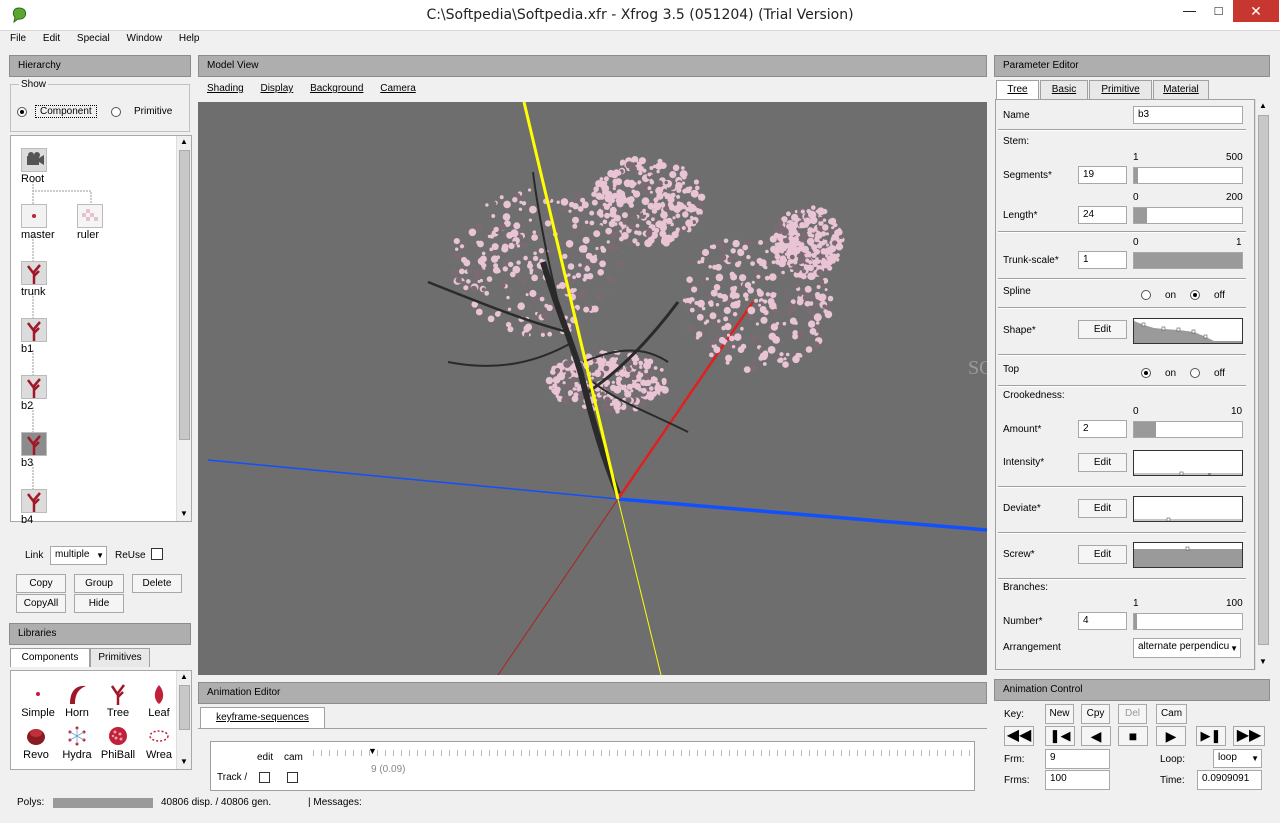 The width and height of the screenshot is (1280, 823). Describe the element at coordinates (1188, 509) in the screenshot. I see `deviate-curve` at that location.